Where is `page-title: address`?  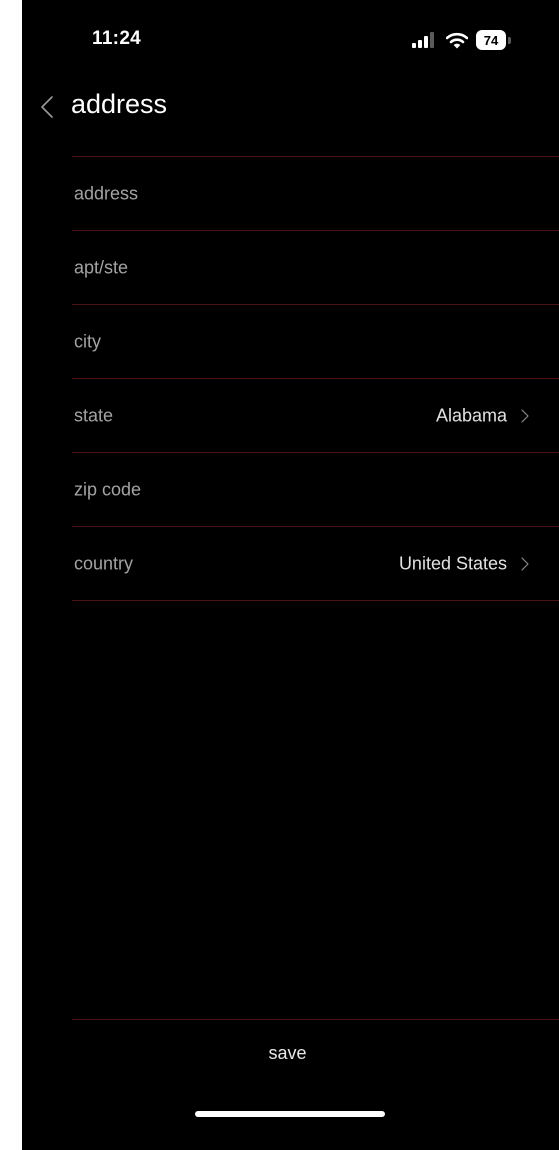 page-title: address is located at coordinates (119, 104).